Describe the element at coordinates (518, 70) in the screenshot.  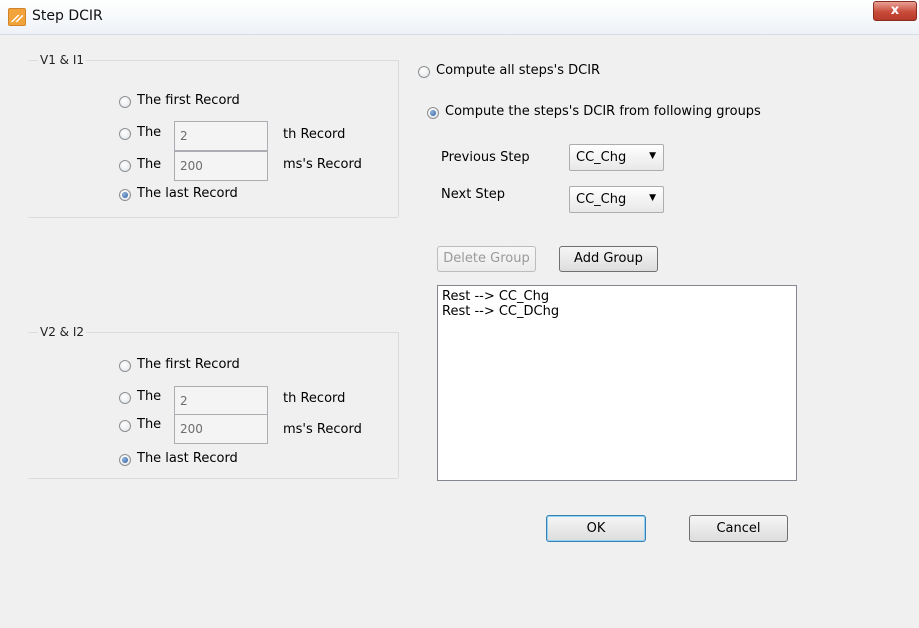
I see `compute-all-label: Compute all steps's DCIR` at that location.